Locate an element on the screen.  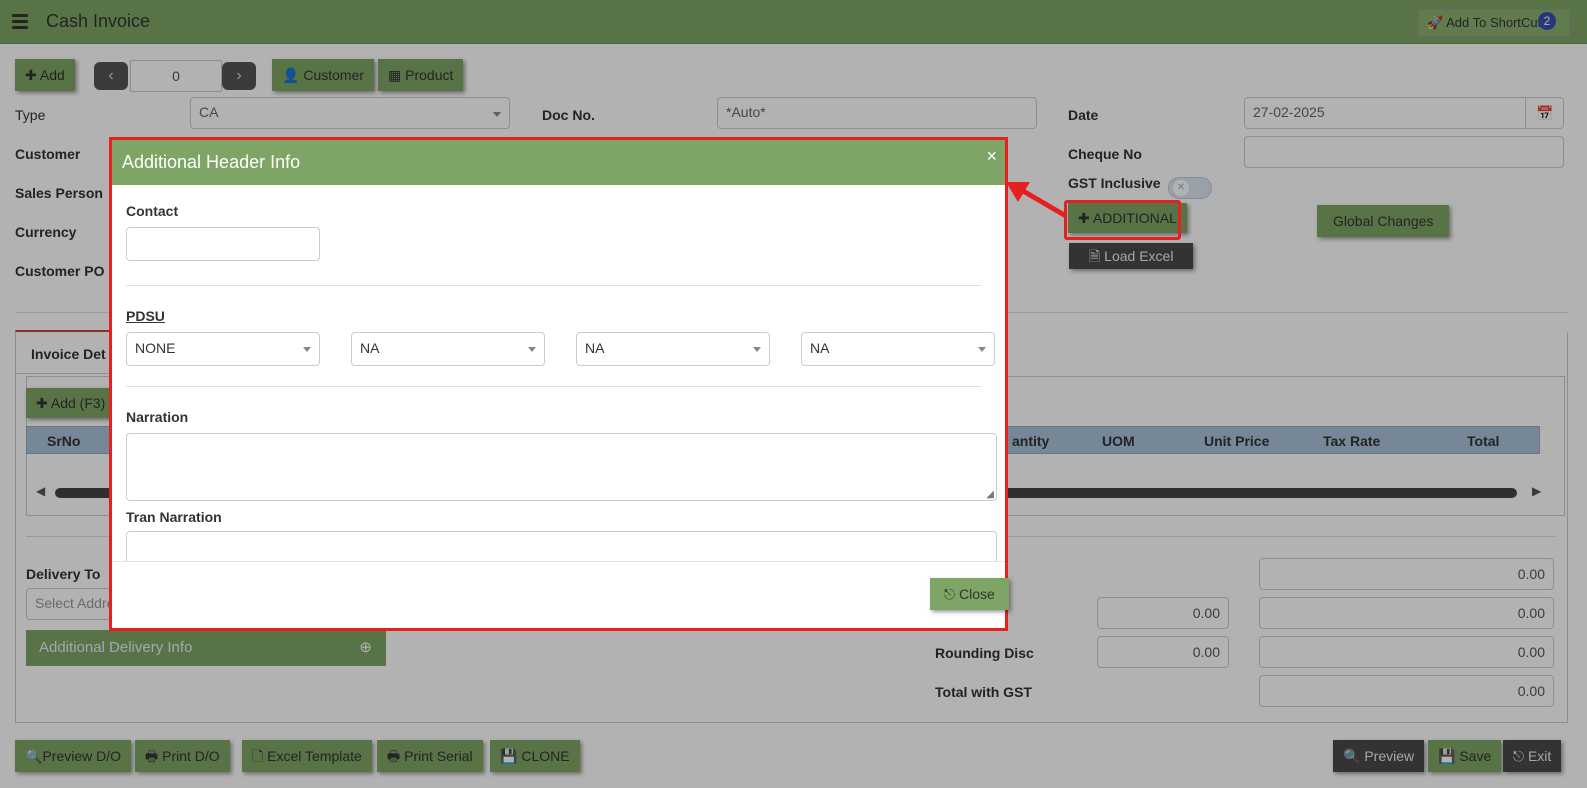
modal-header: Additional Header Info × is located at coordinates (558, 162).